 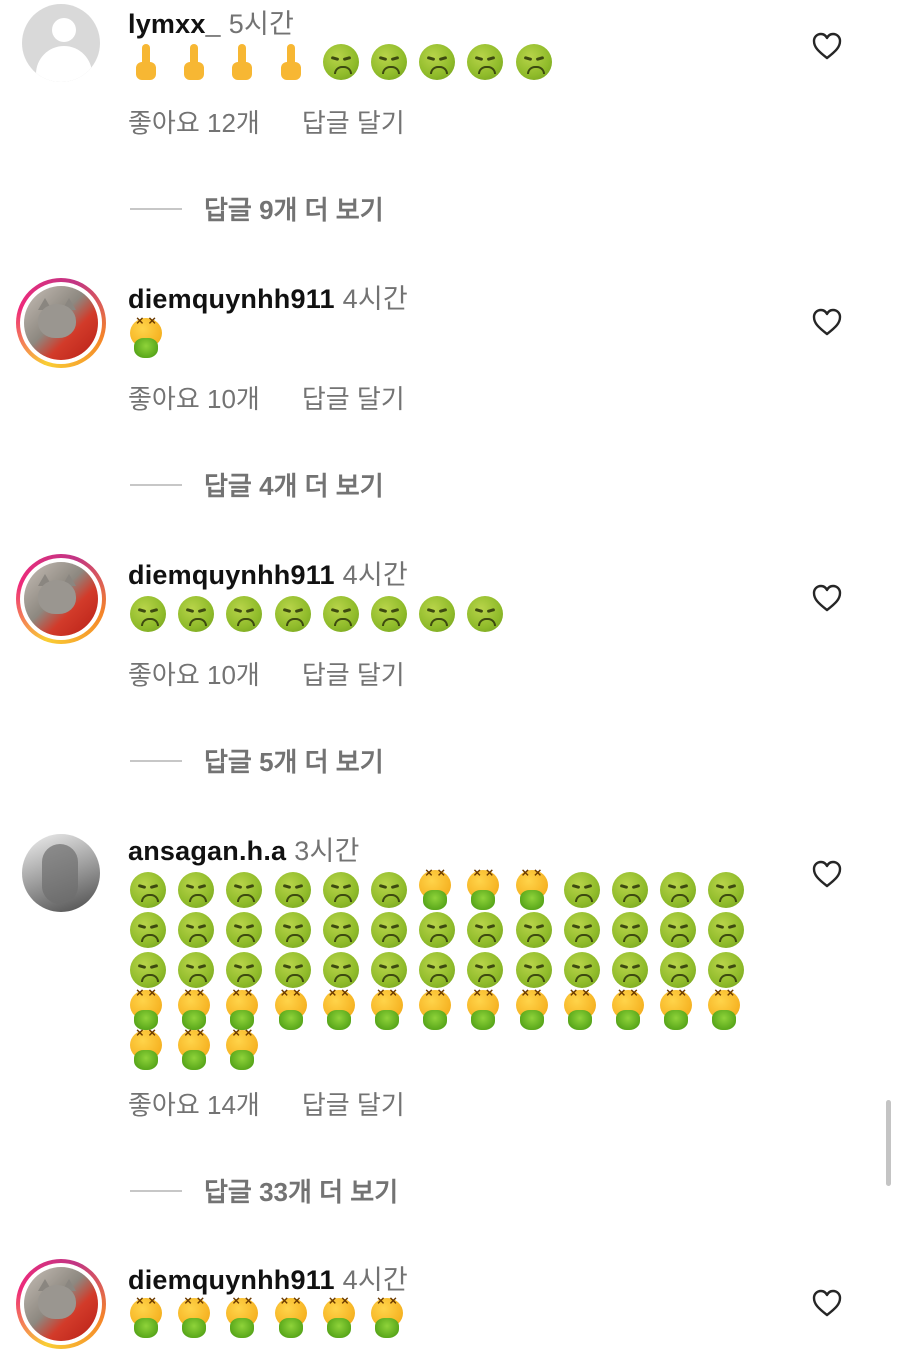 I want to click on comment-actions: 좋아요 12개 답글 달기, so click(x=266, y=121).